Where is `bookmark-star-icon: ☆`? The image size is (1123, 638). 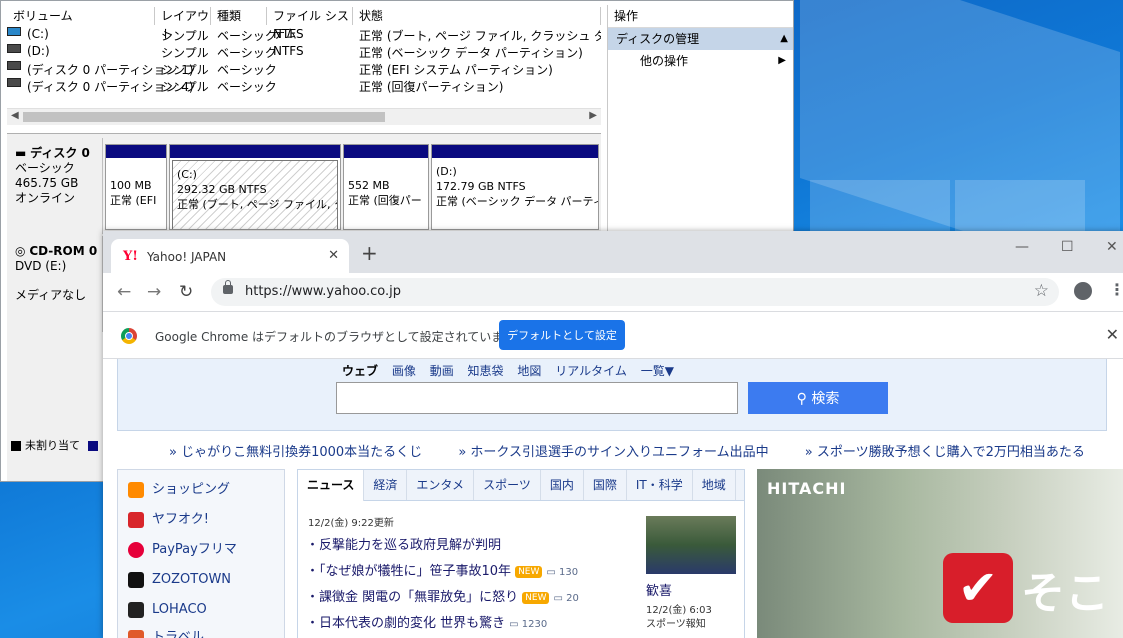
bookmark-star-icon: ☆ is located at coordinates (1041, 291).